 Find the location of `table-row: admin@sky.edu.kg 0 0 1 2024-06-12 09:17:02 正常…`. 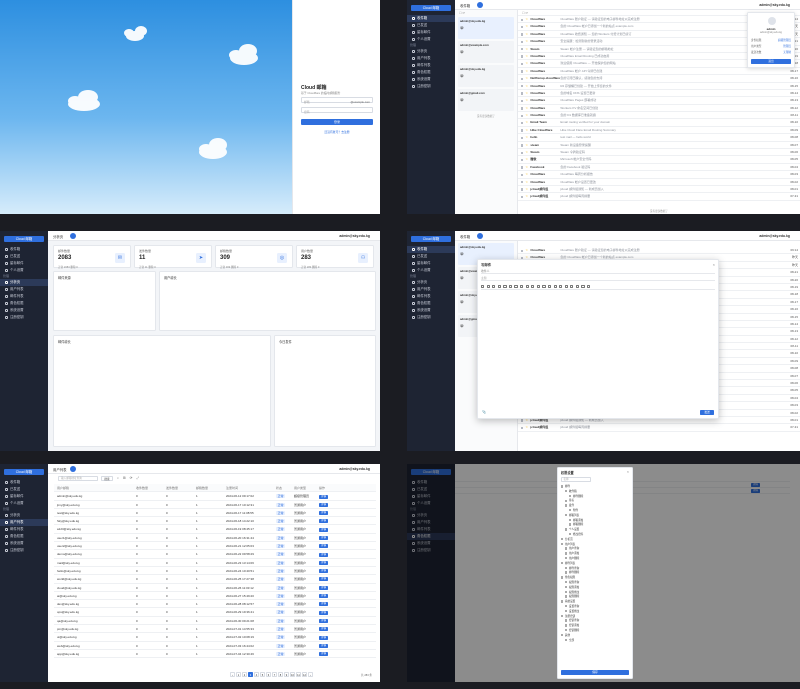

table-row: admin@sky.edu.kg 0 0 1 2024-06-12 09:17:02 正常… is located at coordinates (215, 496).